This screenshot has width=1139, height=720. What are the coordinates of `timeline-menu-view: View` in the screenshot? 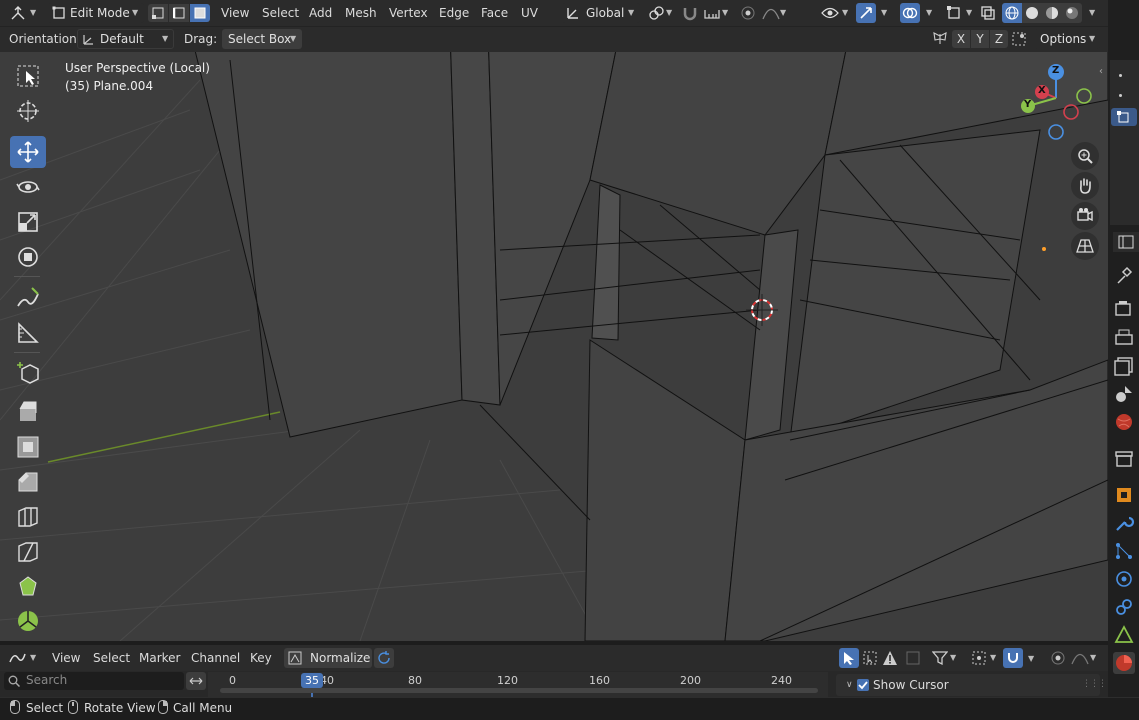 It's located at (66, 658).